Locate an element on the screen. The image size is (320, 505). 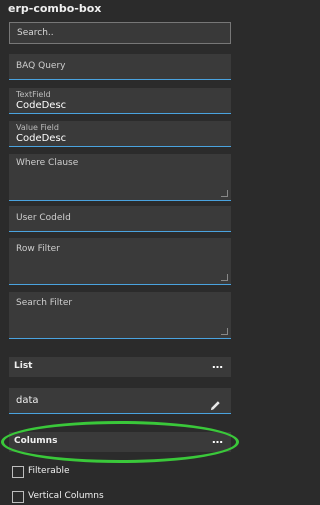
edit-pencil-icon is located at coordinates (215, 405).